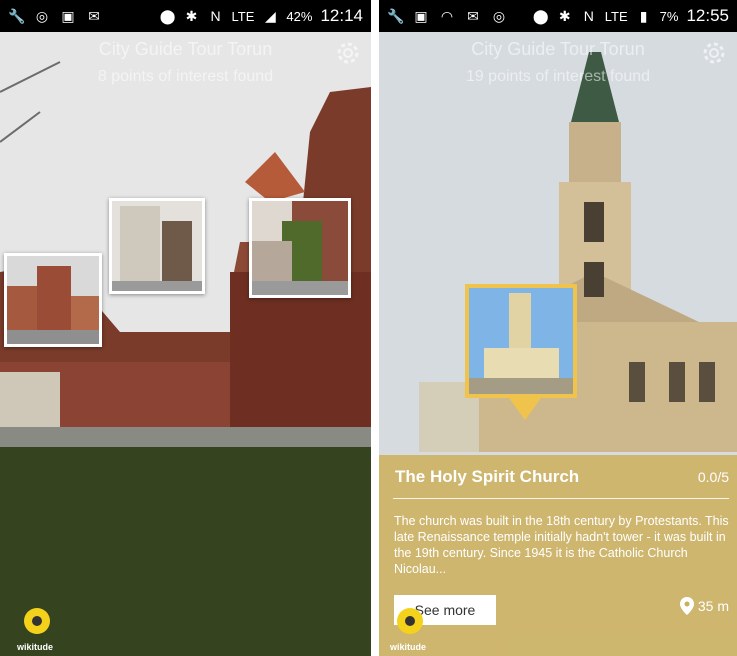 The height and width of the screenshot is (656, 737). What do you see at coordinates (713, 477) in the screenshot?
I see `poi-rating: 0.0/5` at bounding box center [713, 477].